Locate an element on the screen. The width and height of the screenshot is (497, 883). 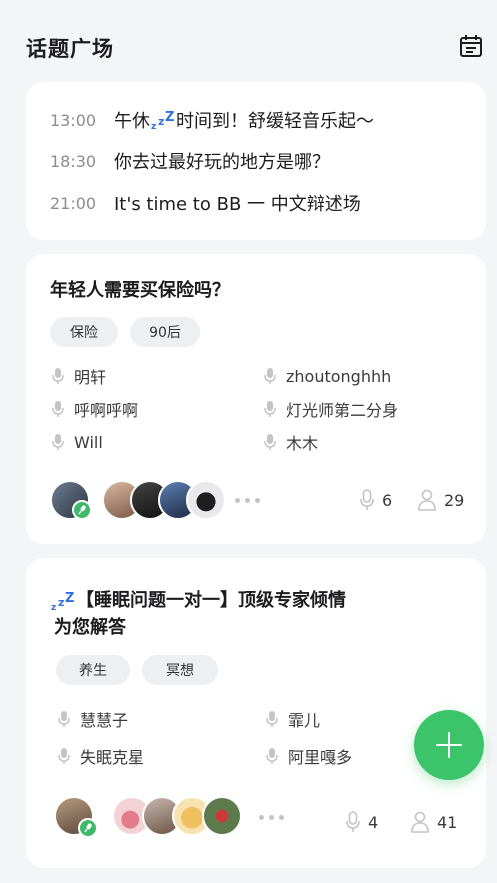
speaker-name: Will is located at coordinates (88, 442).